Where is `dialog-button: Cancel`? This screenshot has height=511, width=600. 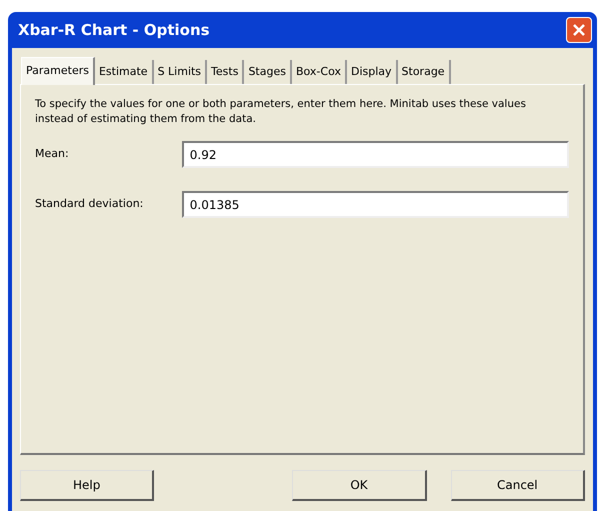
dialog-button: Cancel is located at coordinates (517, 485).